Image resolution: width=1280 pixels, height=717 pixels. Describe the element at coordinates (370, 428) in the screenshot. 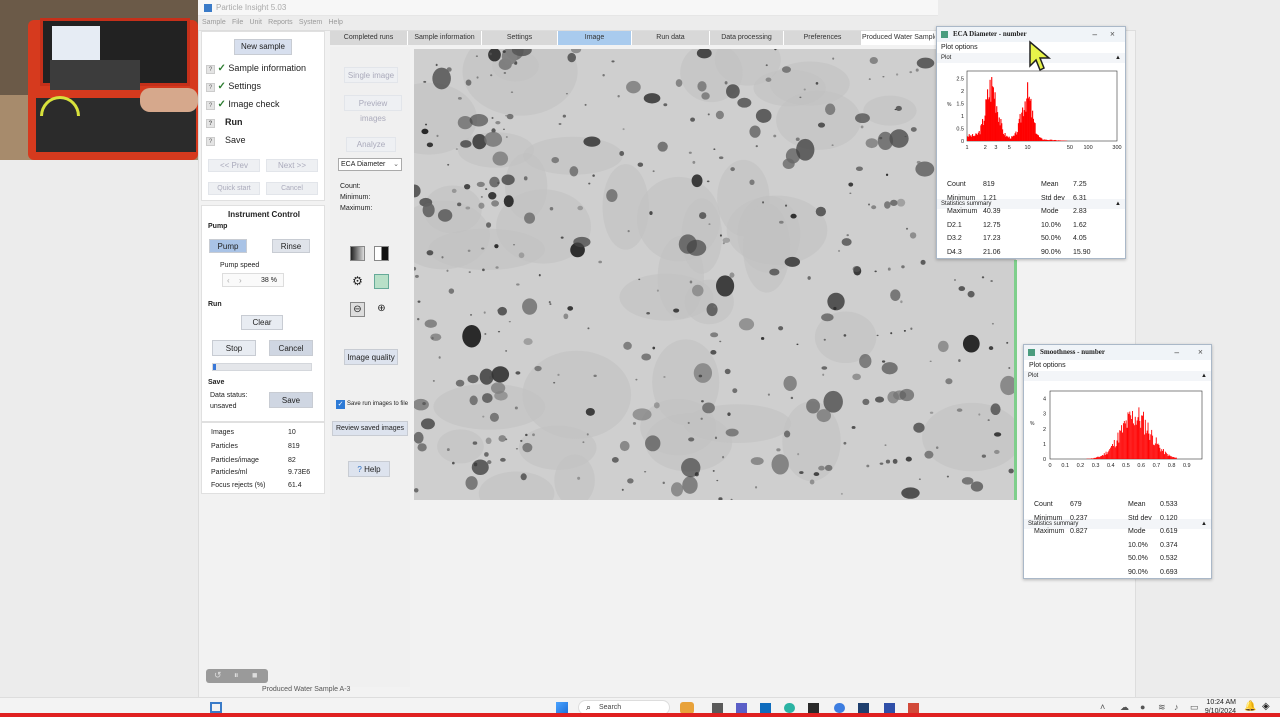

I see `review-saved-images-button: Review saved images` at that location.